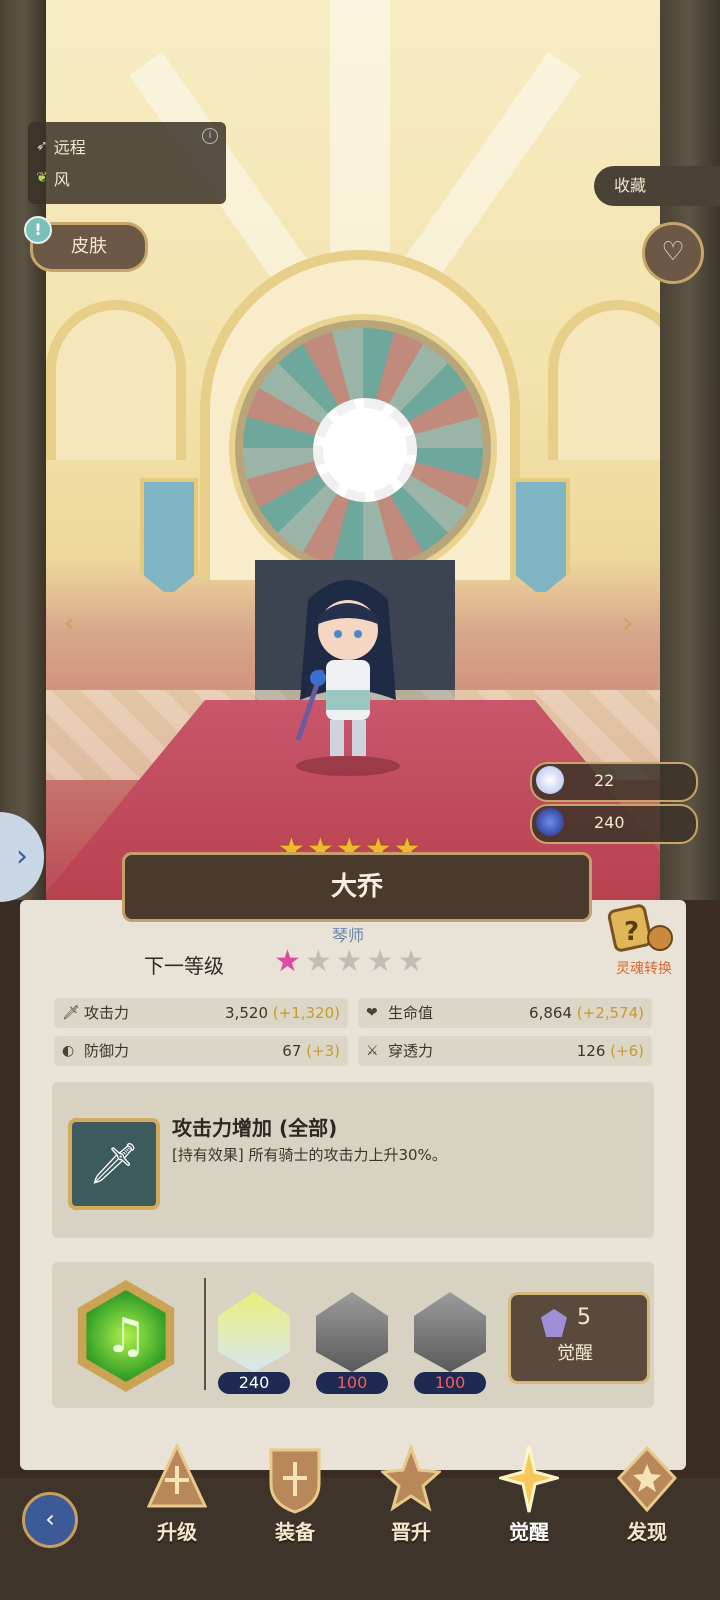 The height and width of the screenshot is (1600, 720). Describe the element at coordinates (372, 1051) in the screenshot. I see `pierce-icon: ⚔` at that location.